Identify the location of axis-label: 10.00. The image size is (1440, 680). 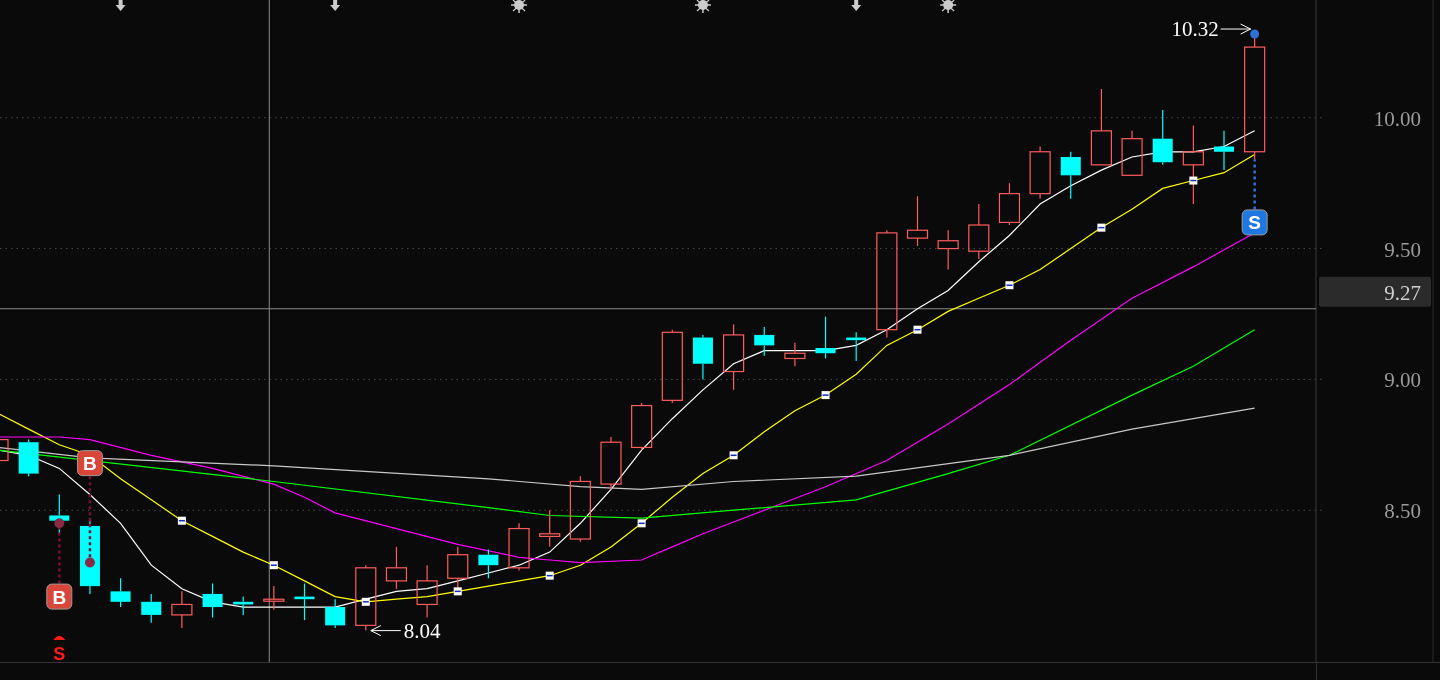
(1397, 118).